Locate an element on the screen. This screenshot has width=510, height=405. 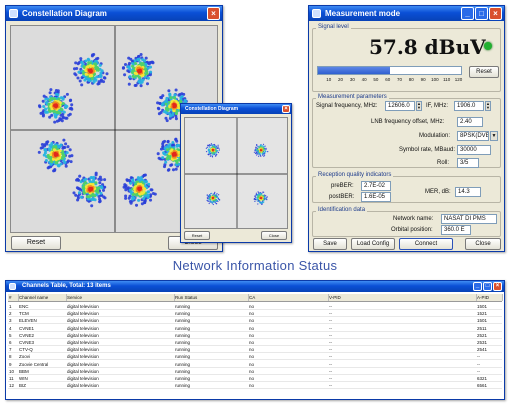
table-row: 1 ENC digital television running no -- 1501 is located at coordinates (255, 306).